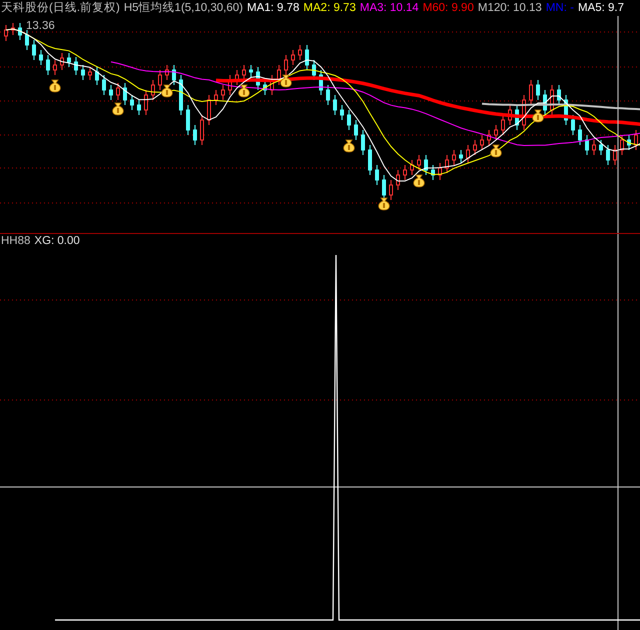 This screenshot has height=630, width=640. What do you see at coordinates (57, 241) in the screenshot?
I see `indicator-readout: XG: 0.00` at bounding box center [57, 241].